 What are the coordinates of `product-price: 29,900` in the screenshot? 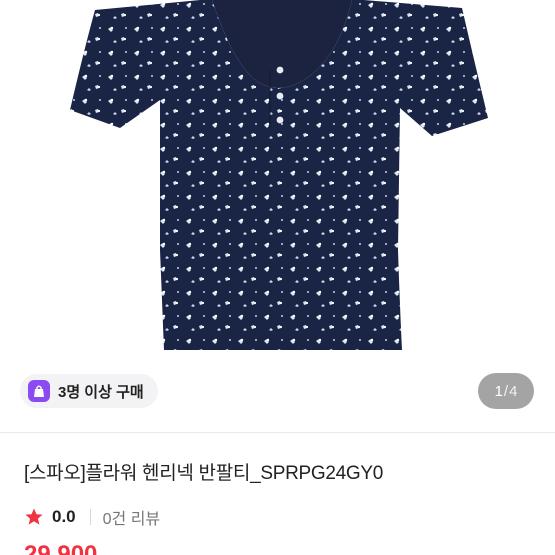 It's located at (61, 548).